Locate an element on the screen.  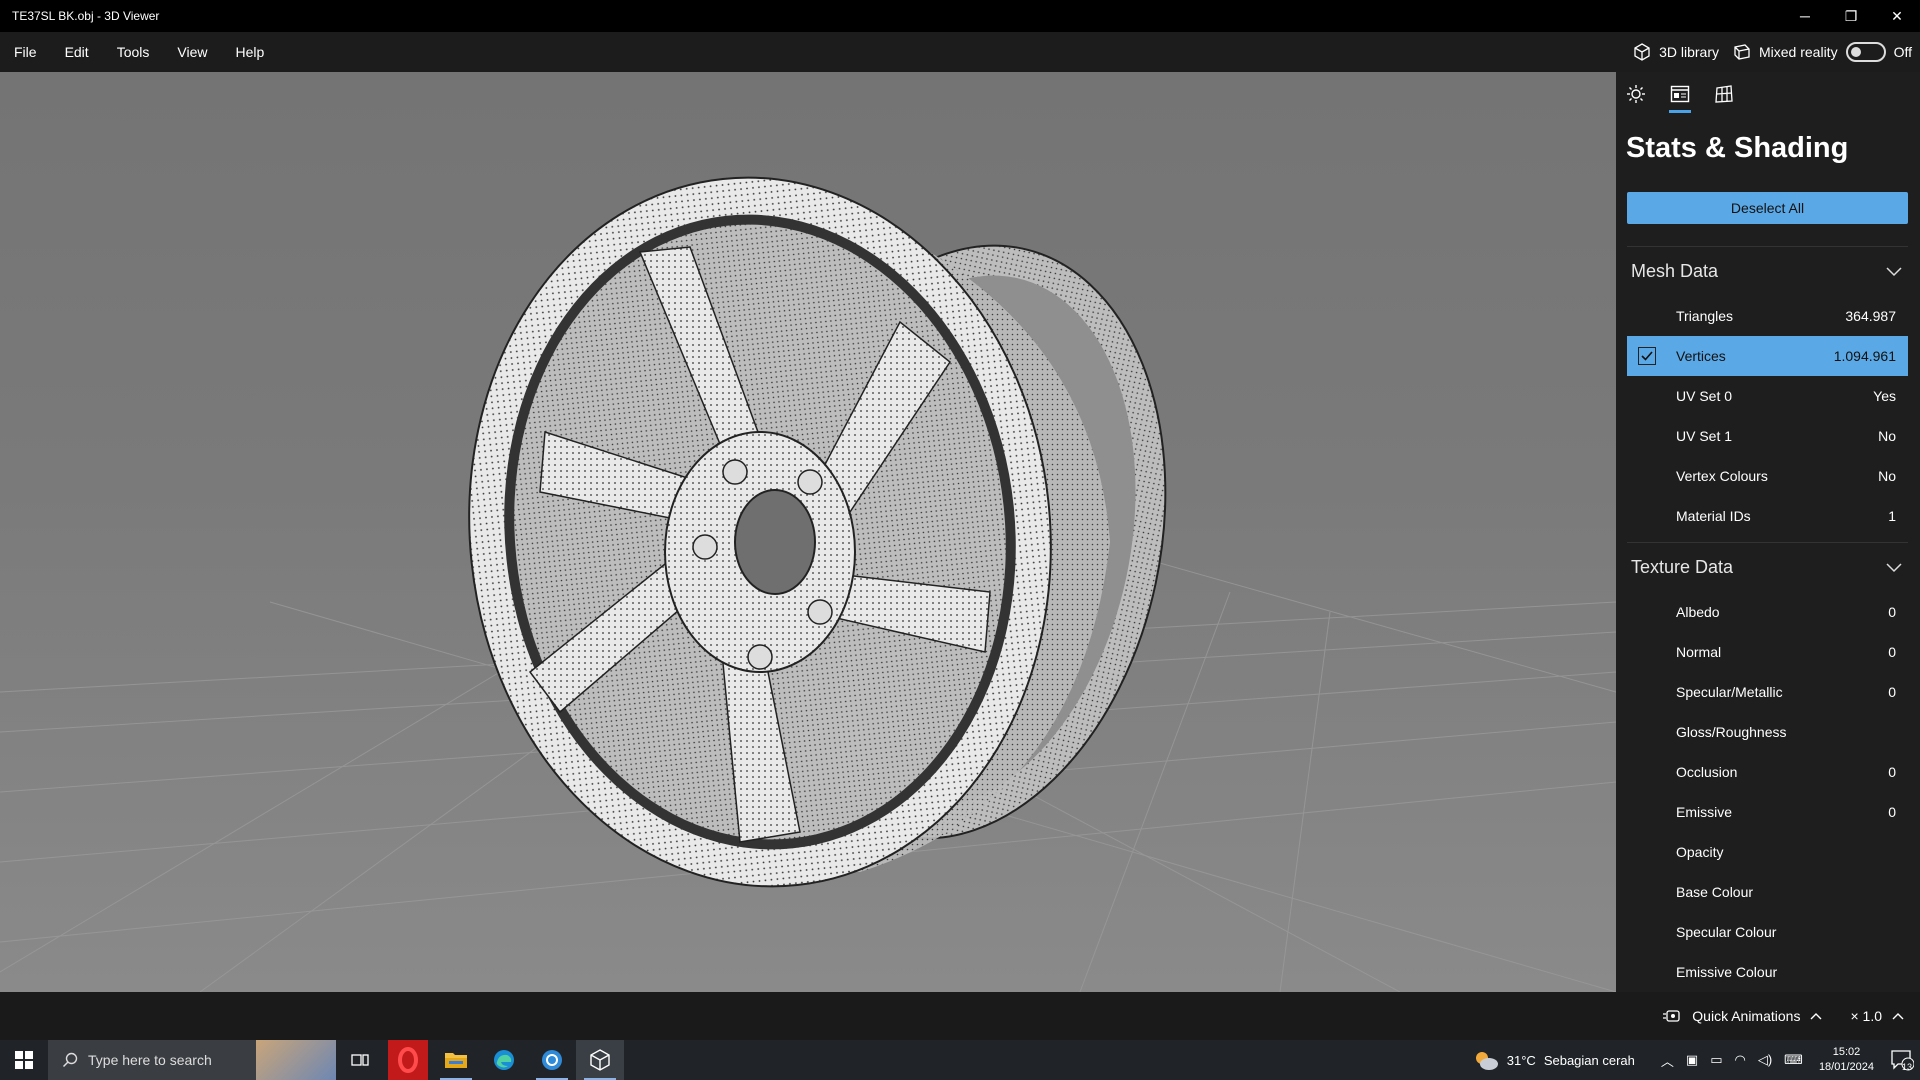
texture-label: Opacity is located at coordinates (1700, 852).